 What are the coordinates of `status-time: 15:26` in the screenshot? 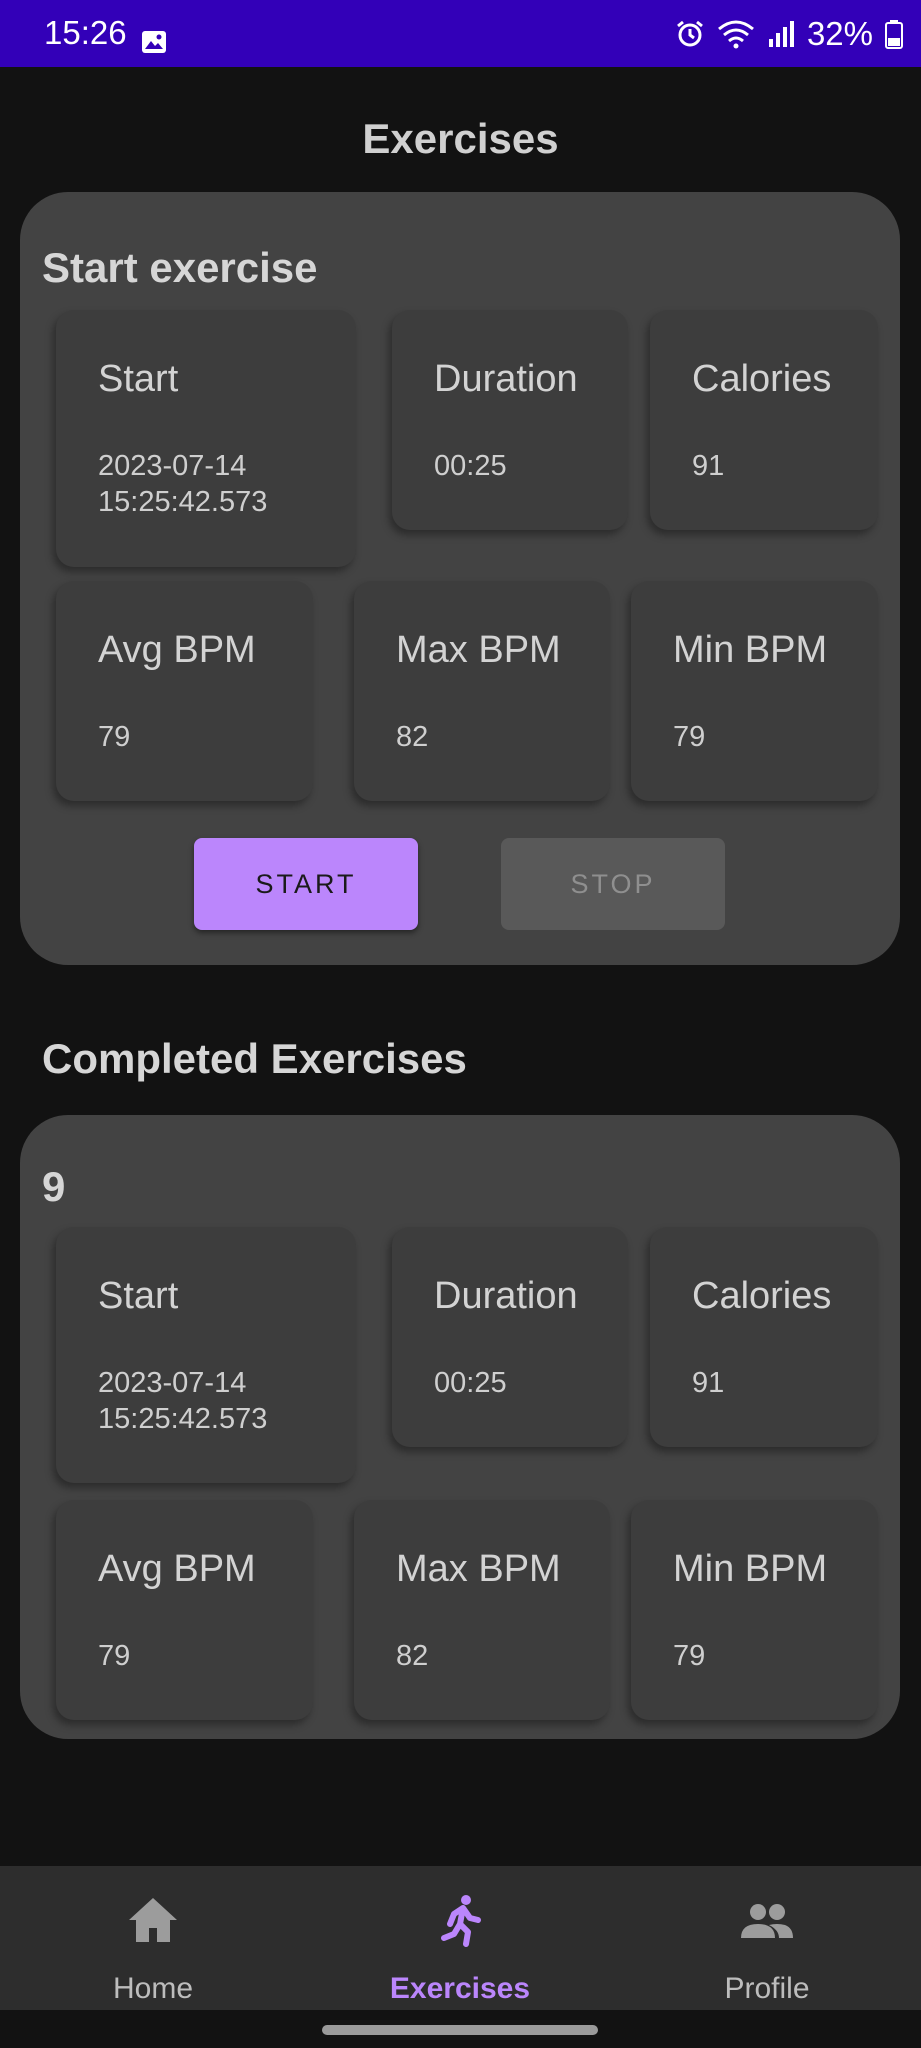 It's located at (85, 32).